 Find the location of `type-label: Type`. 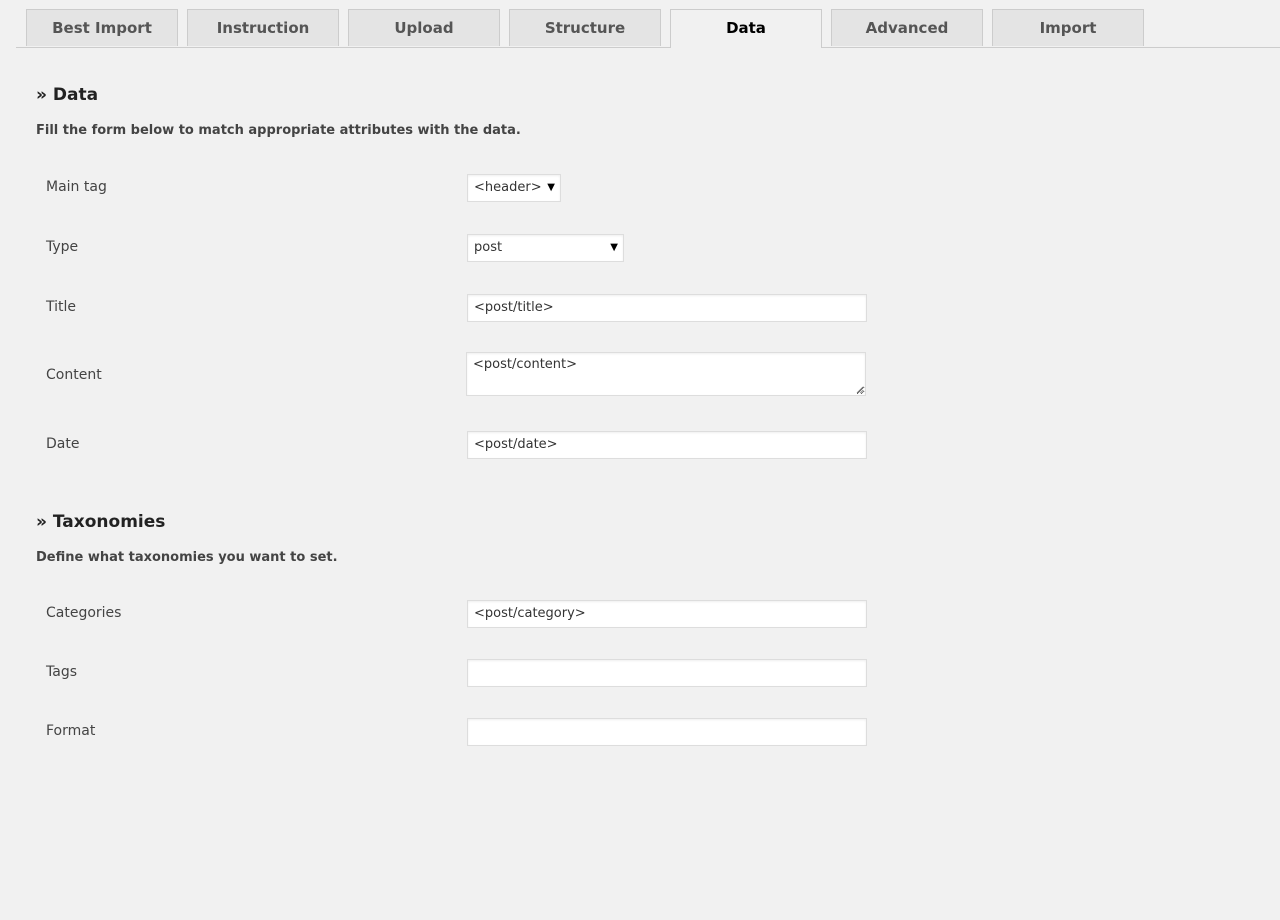

type-label: Type is located at coordinates (62, 247).